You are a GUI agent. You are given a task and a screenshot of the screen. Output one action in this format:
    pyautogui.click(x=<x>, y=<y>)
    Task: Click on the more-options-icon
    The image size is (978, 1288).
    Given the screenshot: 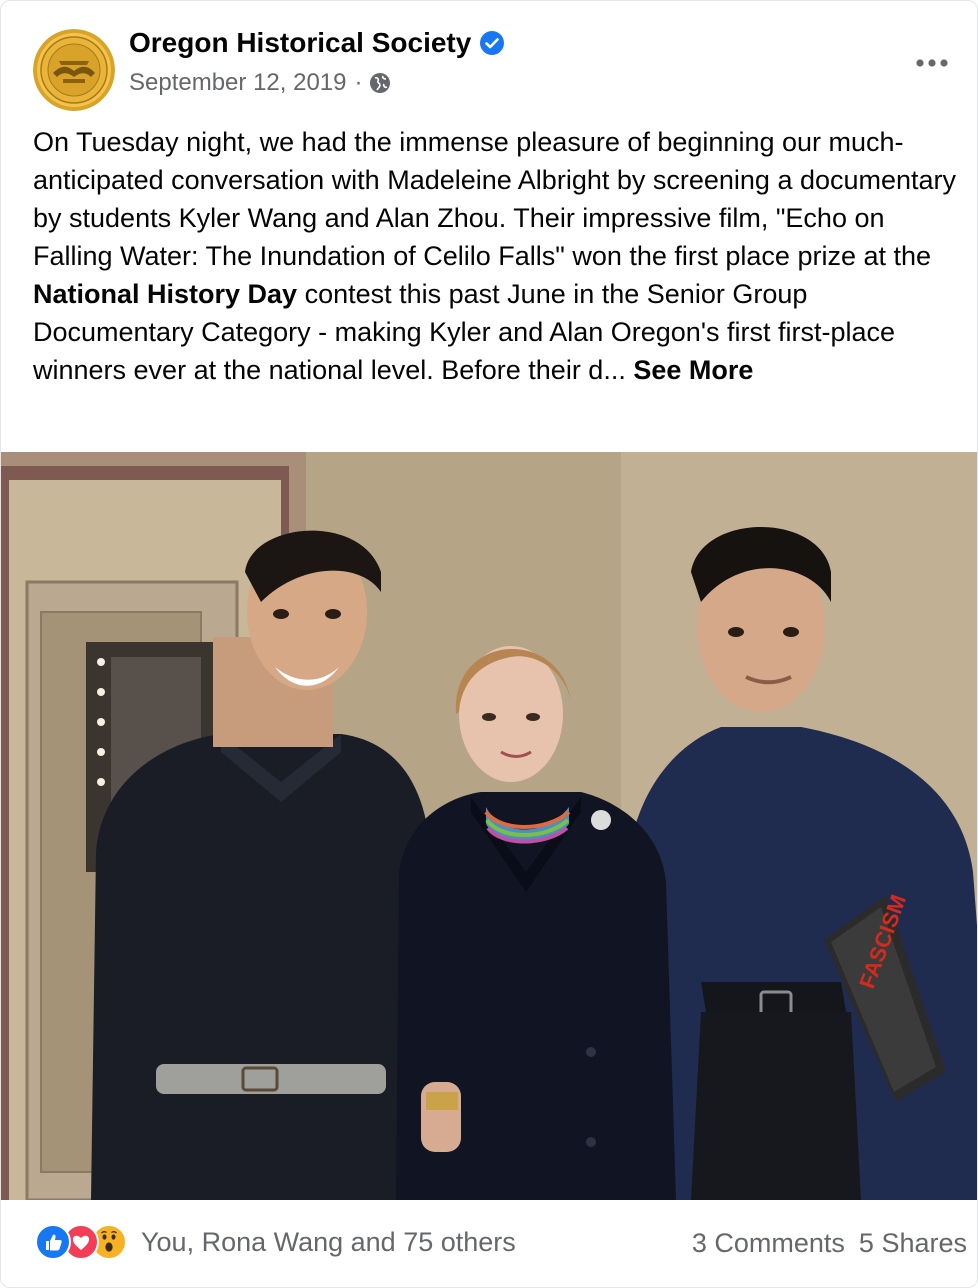 What is the action you would take?
    pyautogui.click(x=932, y=63)
    